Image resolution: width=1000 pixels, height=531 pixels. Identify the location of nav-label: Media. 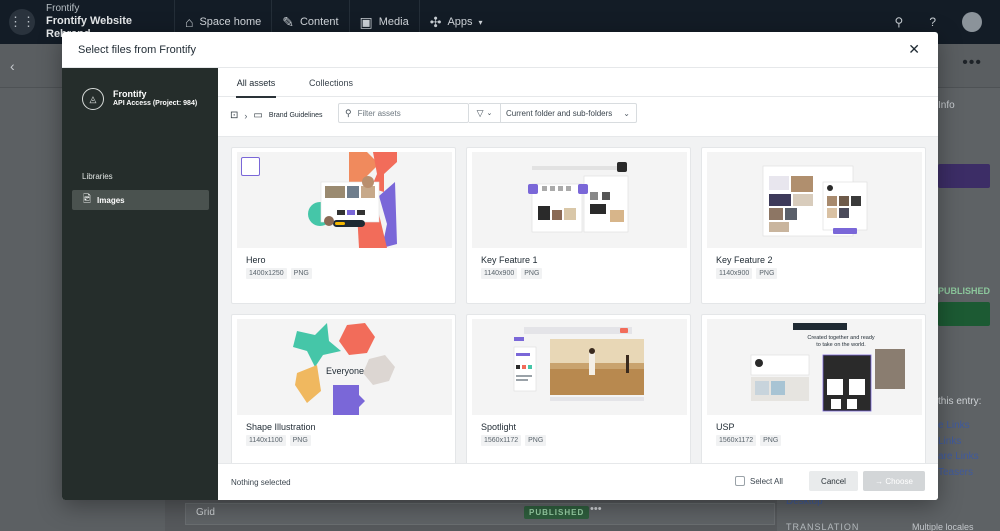
(393, 22).